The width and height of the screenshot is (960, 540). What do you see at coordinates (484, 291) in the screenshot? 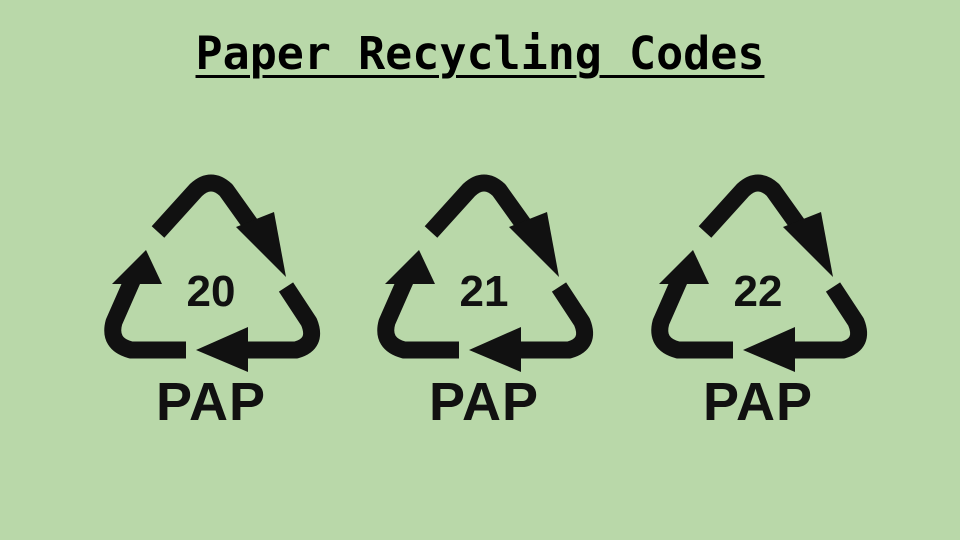
I see `code-number: 21` at bounding box center [484, 291].